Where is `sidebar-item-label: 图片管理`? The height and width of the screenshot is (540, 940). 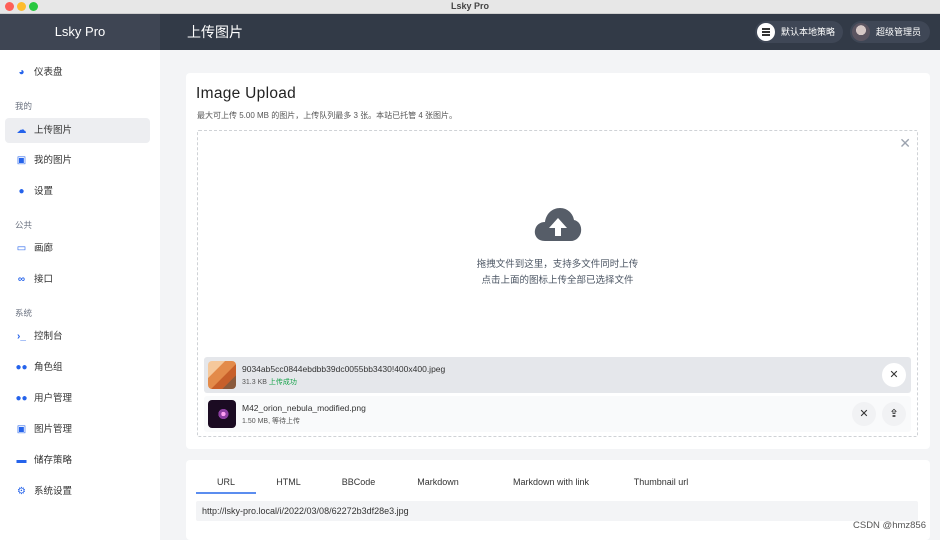 sidebar-item-label: 图片管理 is located at coordinates (53, 429).